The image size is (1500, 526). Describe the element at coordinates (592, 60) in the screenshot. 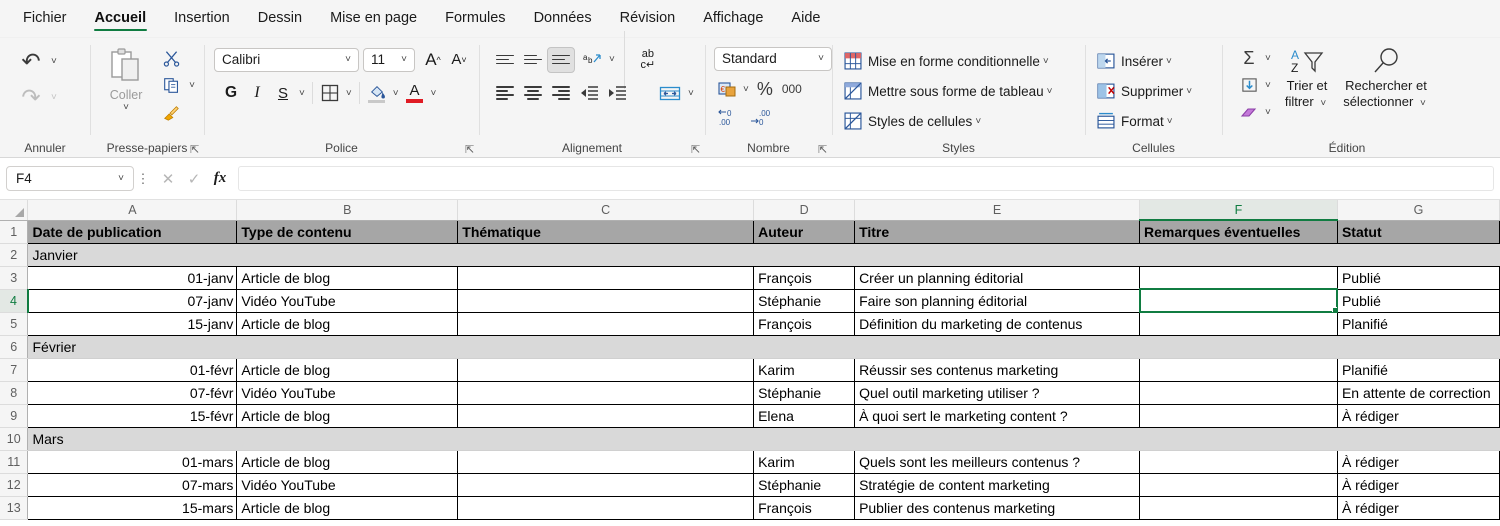

I see `orientation-button: a b` at that location.